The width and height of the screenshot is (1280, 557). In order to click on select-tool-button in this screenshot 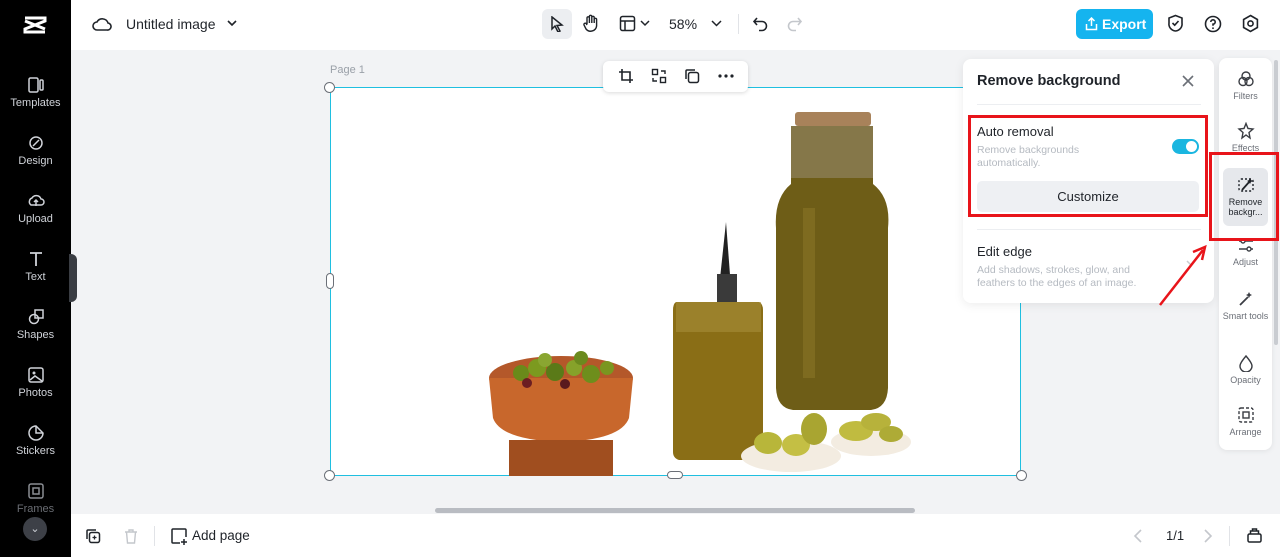, I will do `click(557, 24)`.